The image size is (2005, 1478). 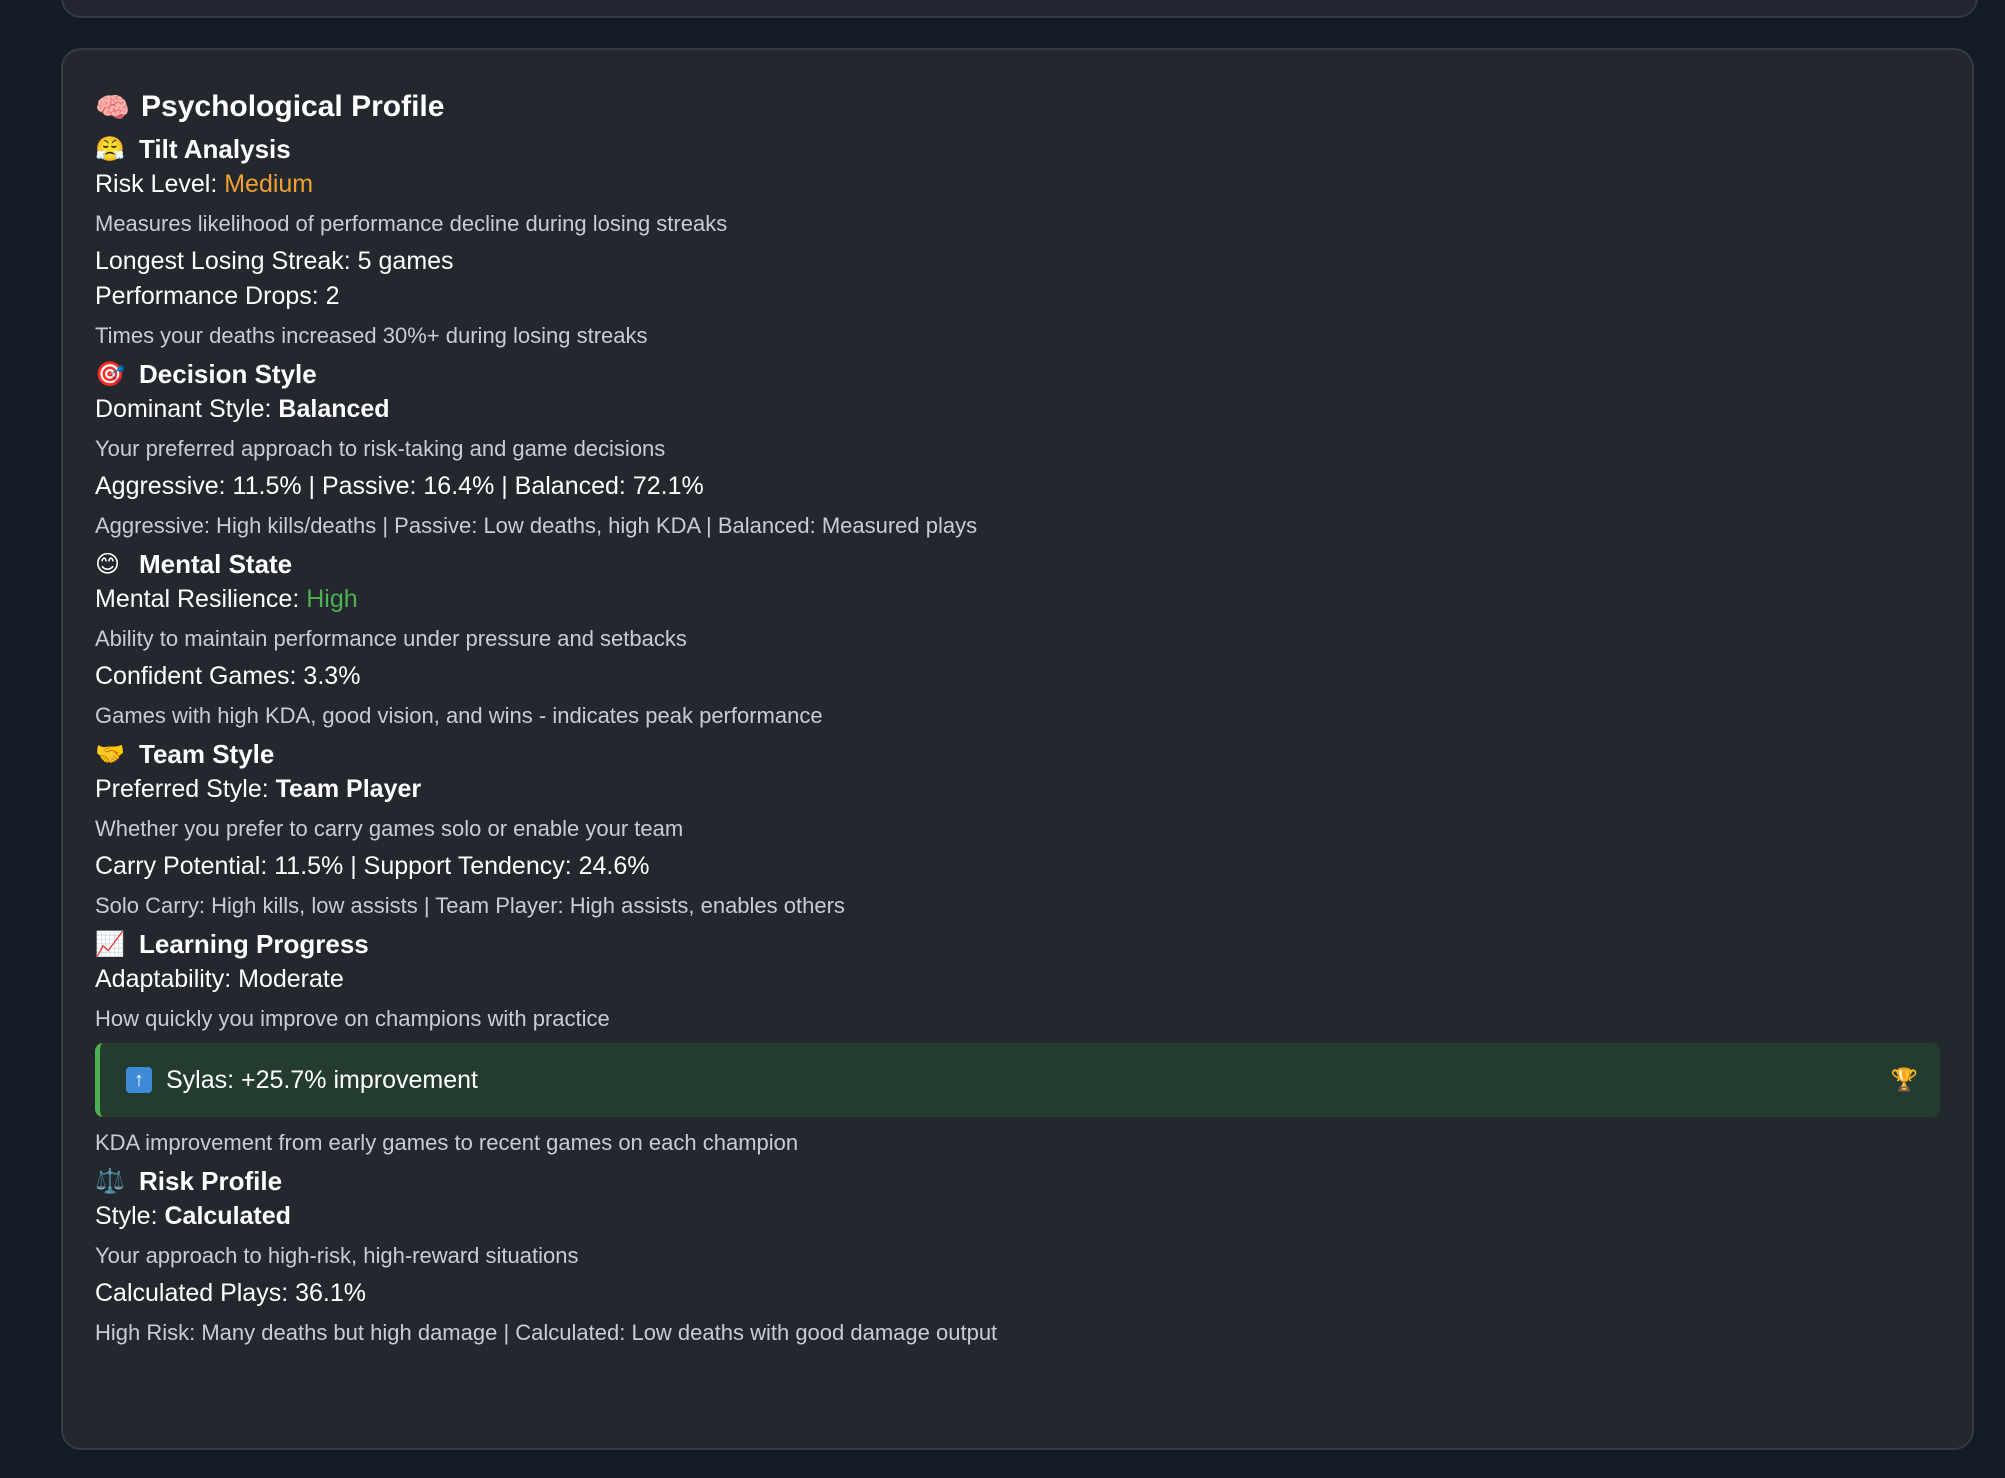 What do you see at coordinates (110, 149) in the screenshot?
I see `steaming-face-icon: 😤` at bounding box center [110, 149].